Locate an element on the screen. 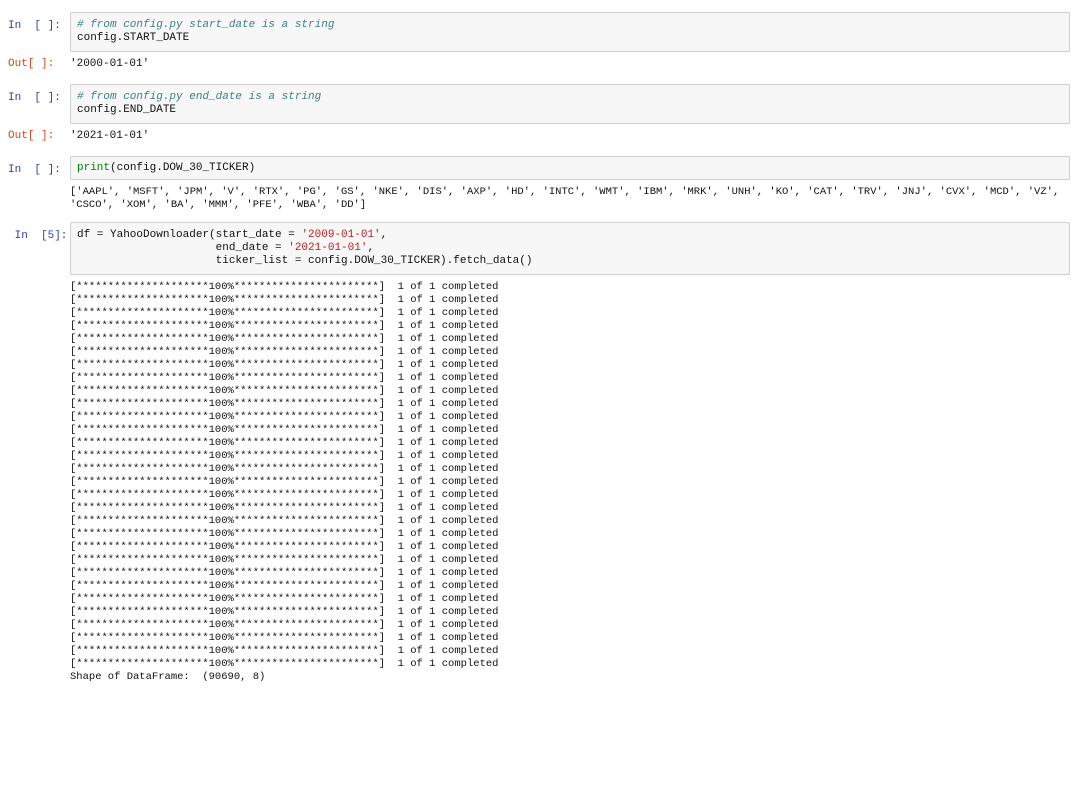 The height and width of the screenshot is (792, 1080). code-comment: # from config.py end_date is a string is located at coordinates (199, 97).